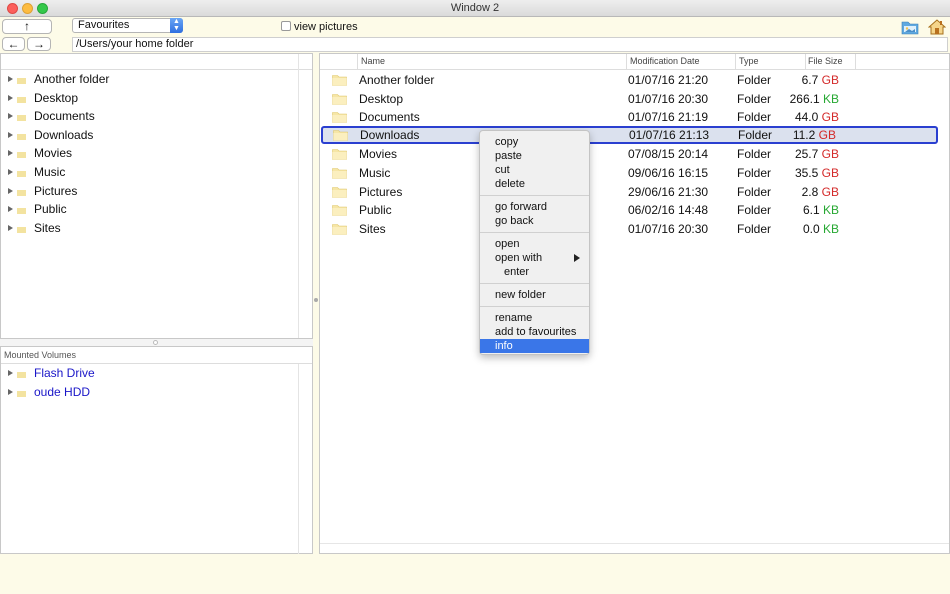 The height and width of the screenshot is (594, 950). What do you see at coordinates (534, 272) in the screenshot?
I see `menu-item-enter: enter` at bounding box center [534, 272].